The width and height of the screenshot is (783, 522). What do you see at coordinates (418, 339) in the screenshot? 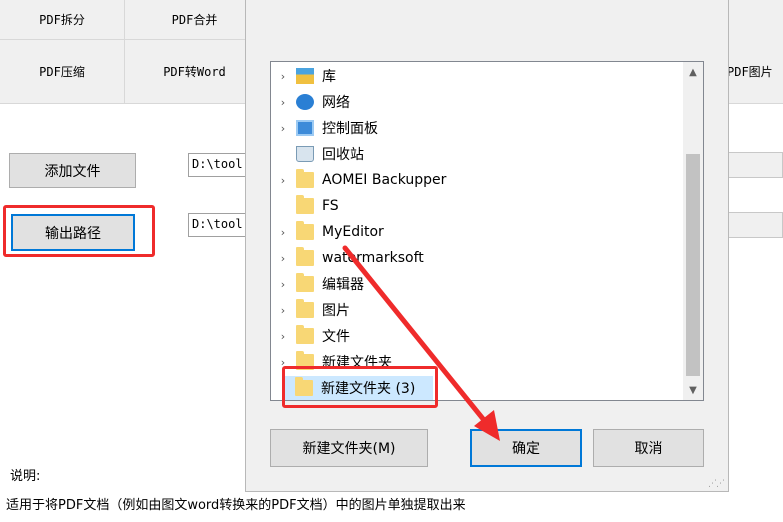
I see `annotation-arrow-shaft` at bounding box center [418, 339].